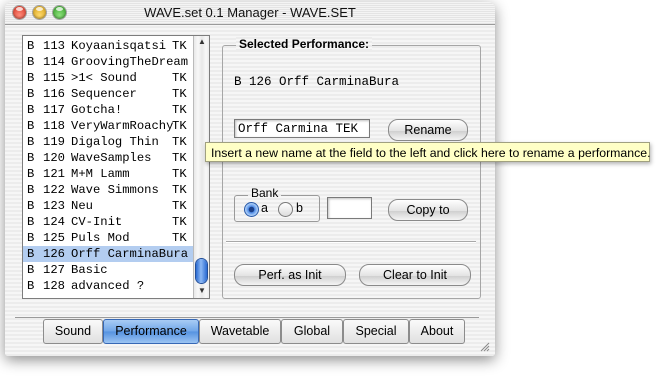 The image size is (663, 377). I want to click on name-cell: advanced ?, so click(108, 286).